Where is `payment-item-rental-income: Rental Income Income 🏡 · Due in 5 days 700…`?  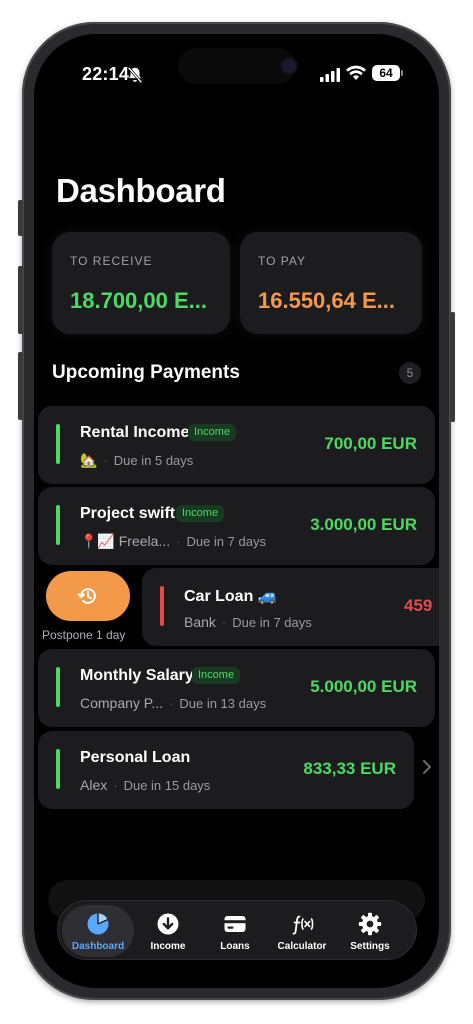
payment-item-rental-income: Rental Income Income 🏡 · Due in 5 days 700… is located at coordinates (236, 445).